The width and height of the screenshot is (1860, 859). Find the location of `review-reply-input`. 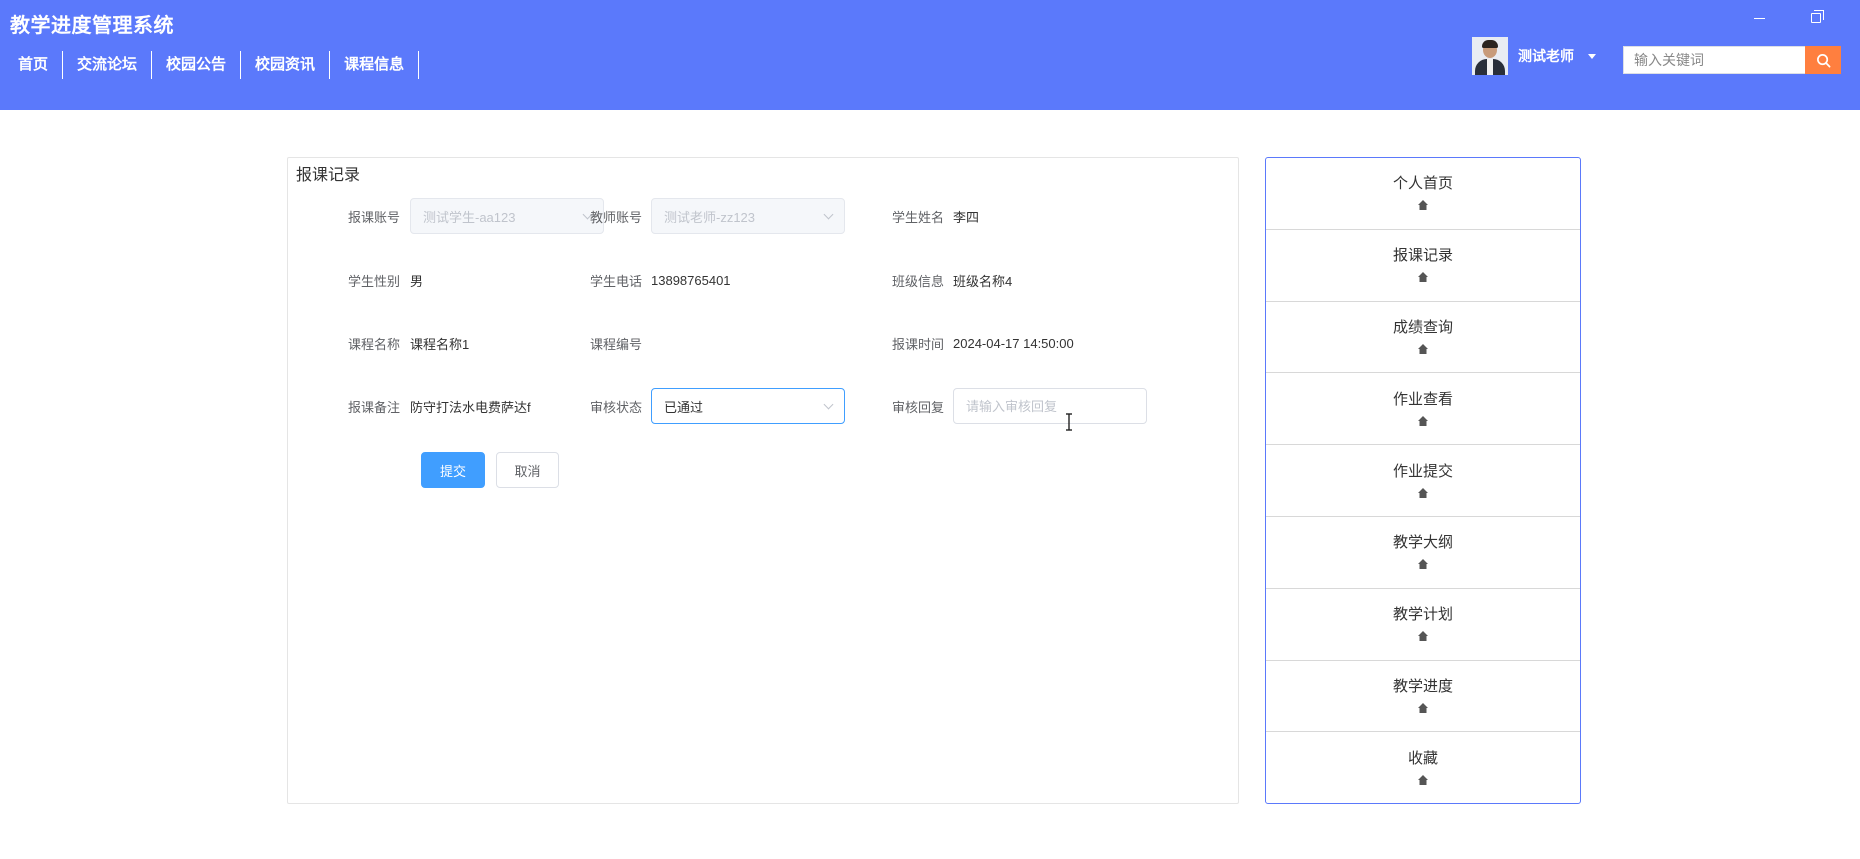

review-reply-input is located at coordinates (1050, 406).